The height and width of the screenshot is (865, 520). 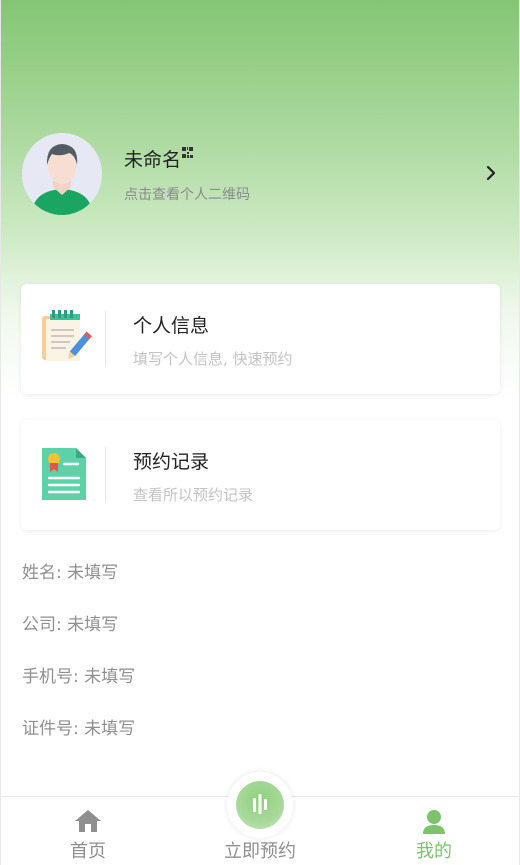 What do you see at coordinates (193, 495) in the screenshot?
I see `card-subtitle: 查看所以预约记录` at bounding box center [193, 495].